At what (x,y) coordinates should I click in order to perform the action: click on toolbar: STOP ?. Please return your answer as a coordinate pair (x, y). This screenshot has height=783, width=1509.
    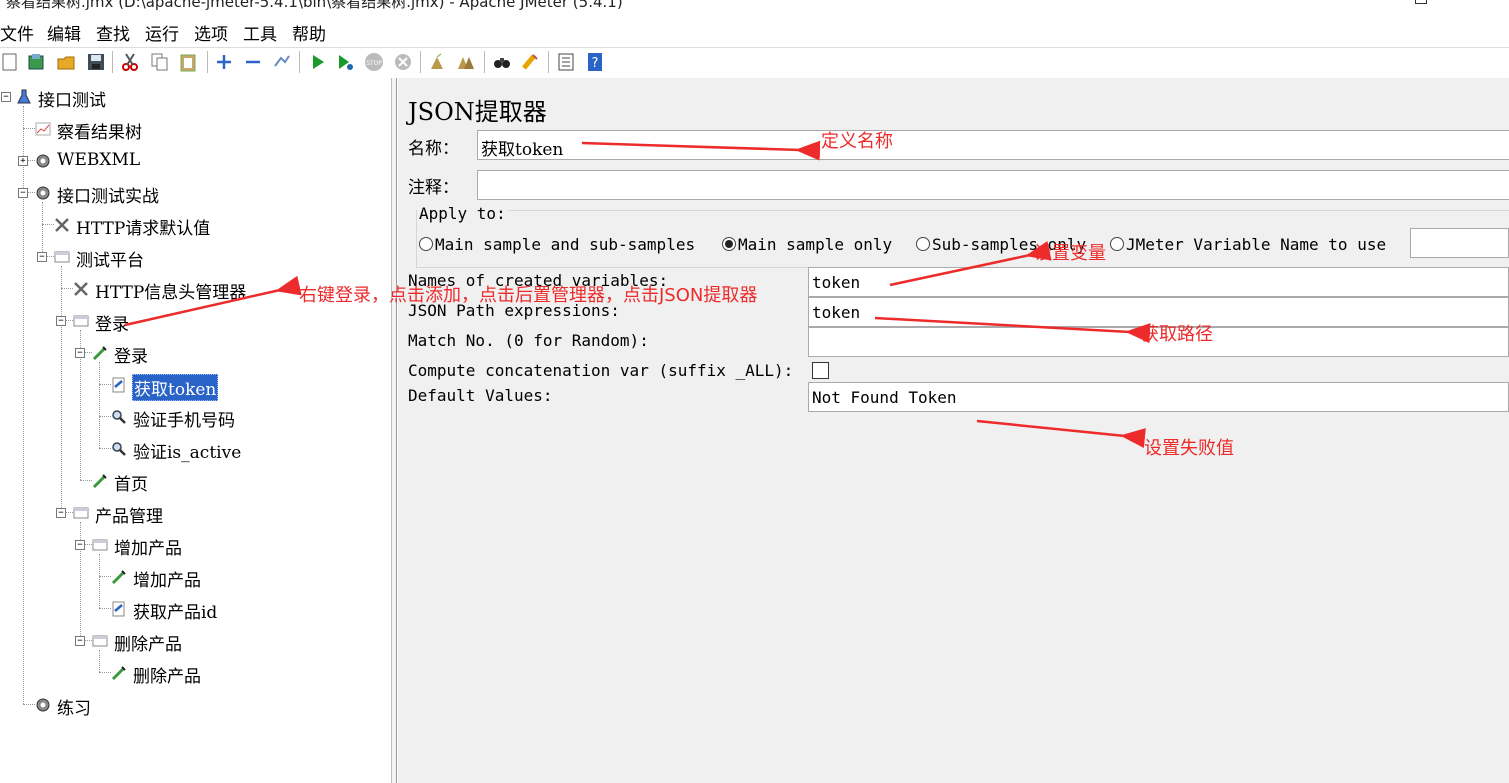
    Looking at the image, I should click on (754, 62).